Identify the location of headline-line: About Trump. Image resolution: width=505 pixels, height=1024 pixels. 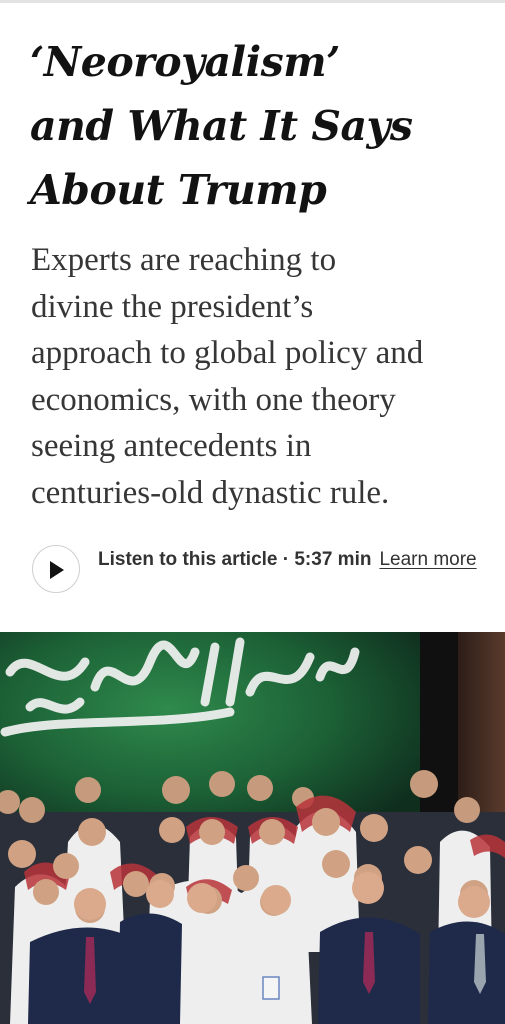
(178, 190).